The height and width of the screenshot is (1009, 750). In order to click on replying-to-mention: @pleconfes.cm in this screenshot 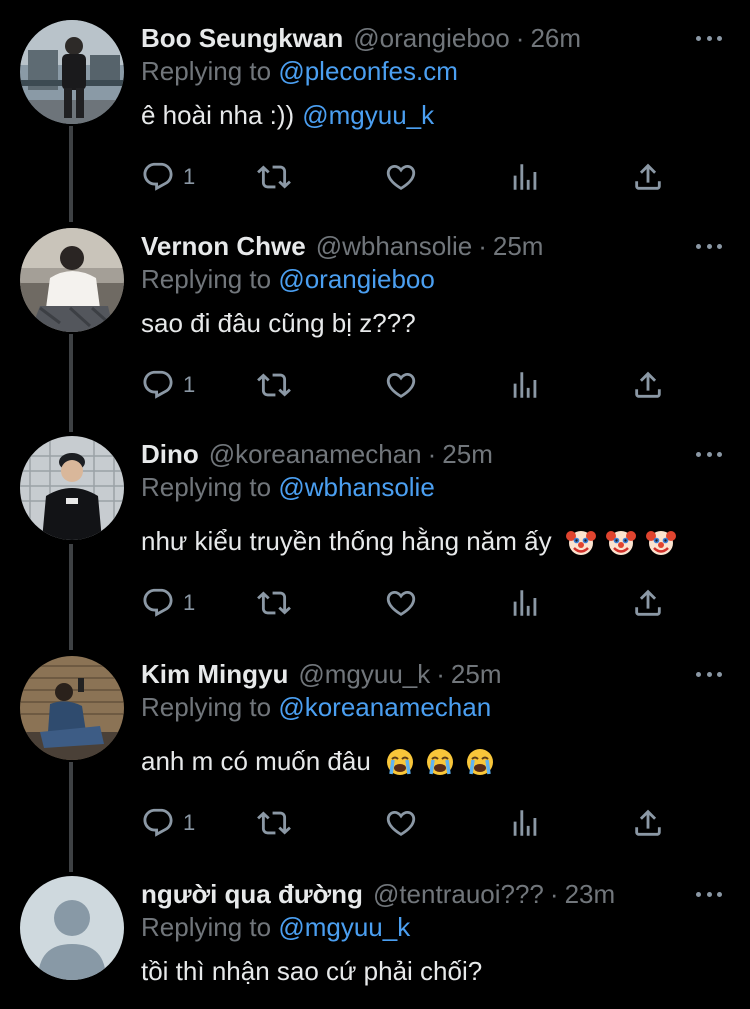, I will do `click(368, 71)`.